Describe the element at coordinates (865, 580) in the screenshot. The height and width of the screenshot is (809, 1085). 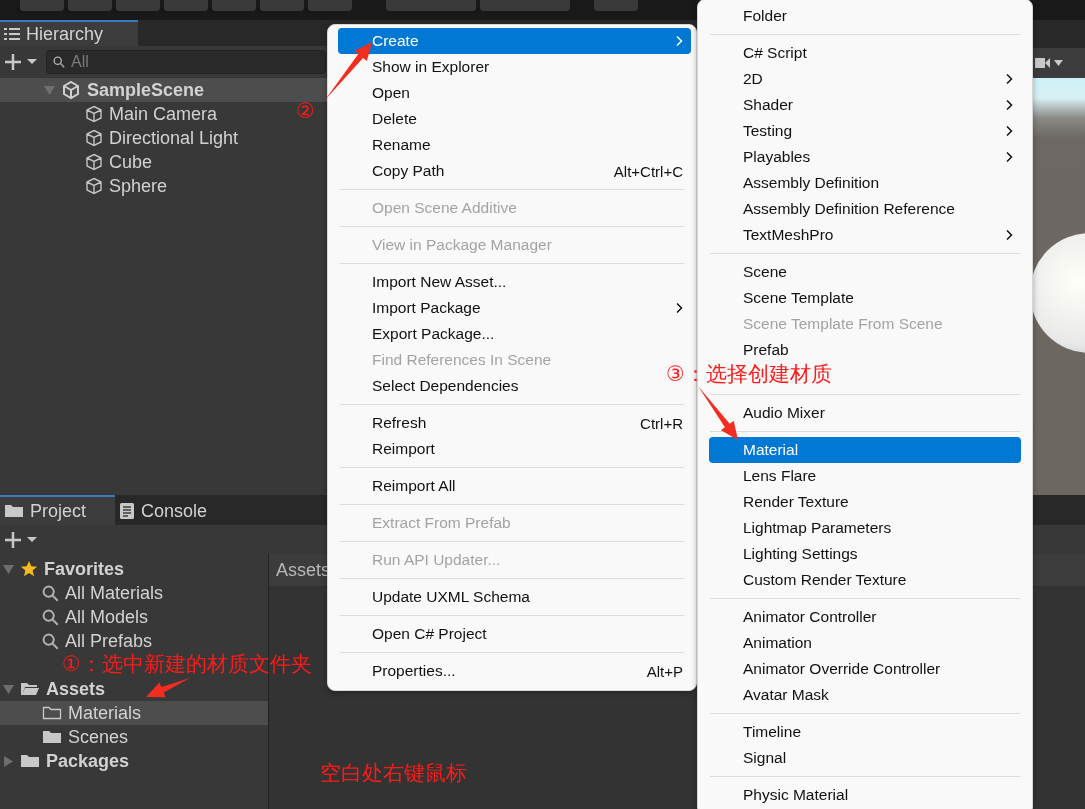
I see `menu-item: Custom Render Texture` at that location.